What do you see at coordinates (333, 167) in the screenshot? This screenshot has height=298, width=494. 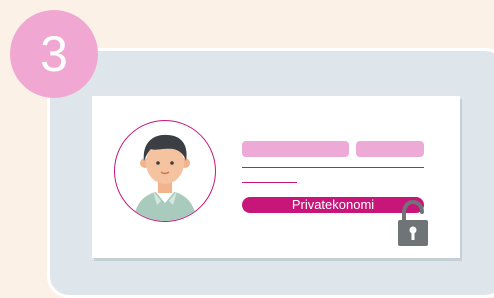 I see `divider-line` at bounding box center [333, 167].